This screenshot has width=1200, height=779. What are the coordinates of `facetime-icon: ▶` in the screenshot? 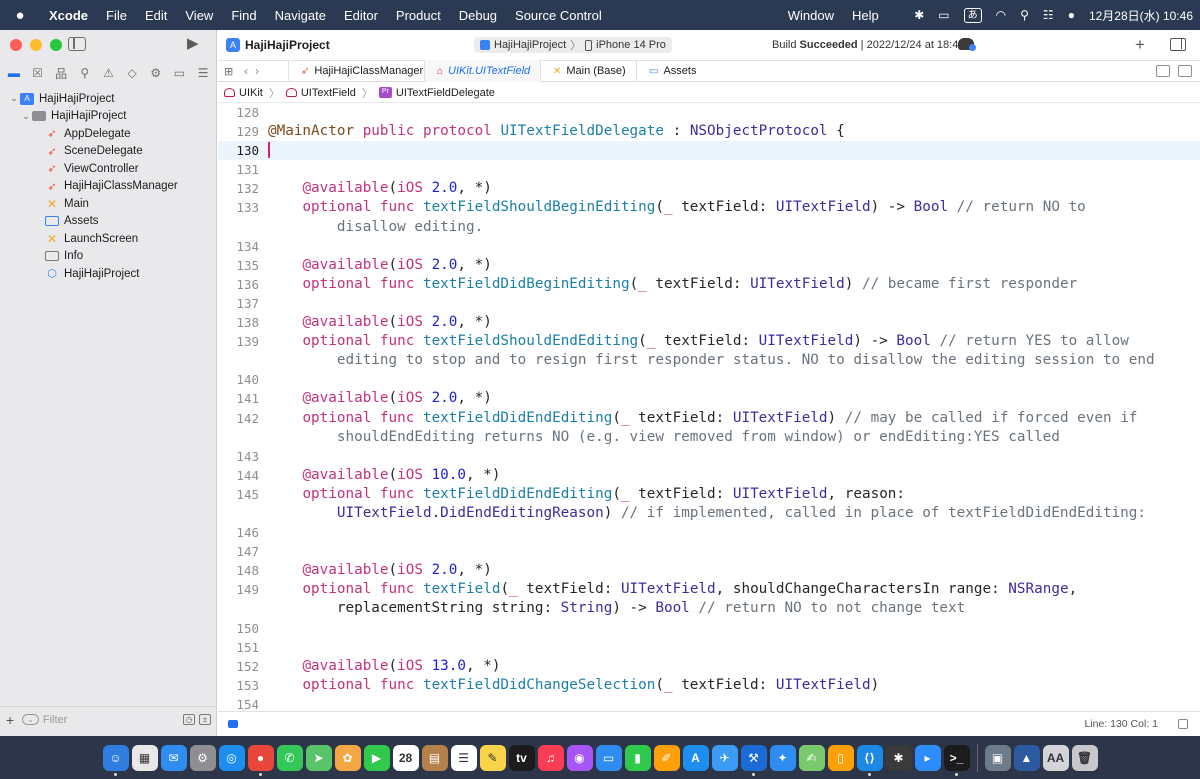 It's located at (376, 757).